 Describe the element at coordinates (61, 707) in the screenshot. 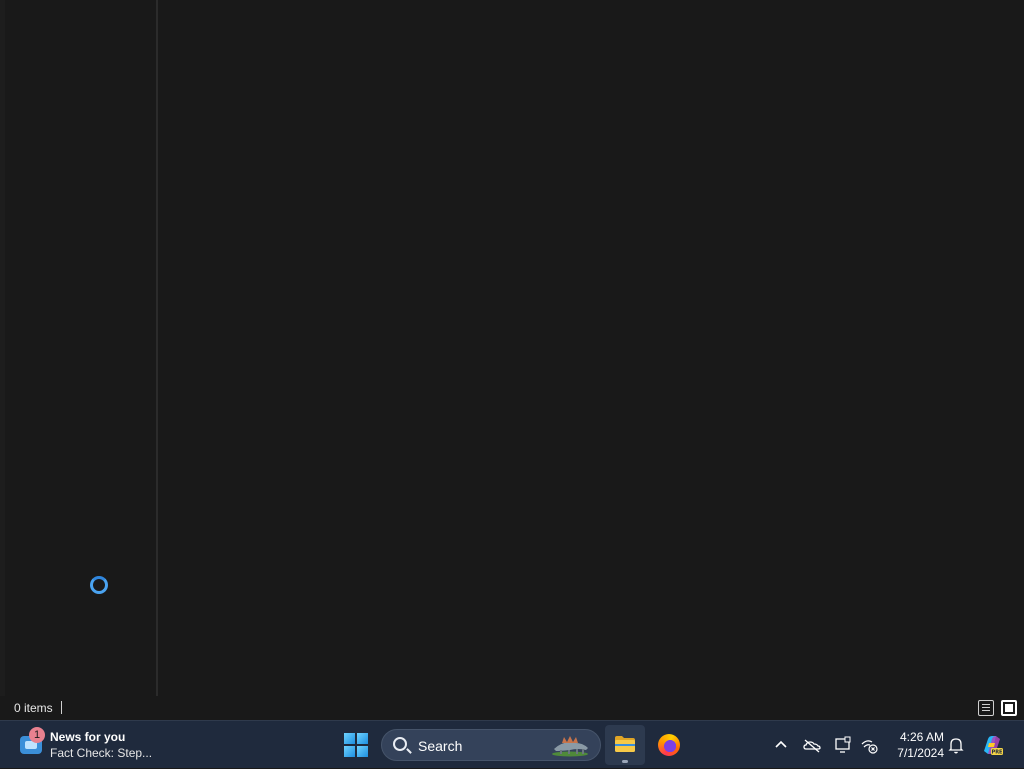

I see `status-separator` at that location.